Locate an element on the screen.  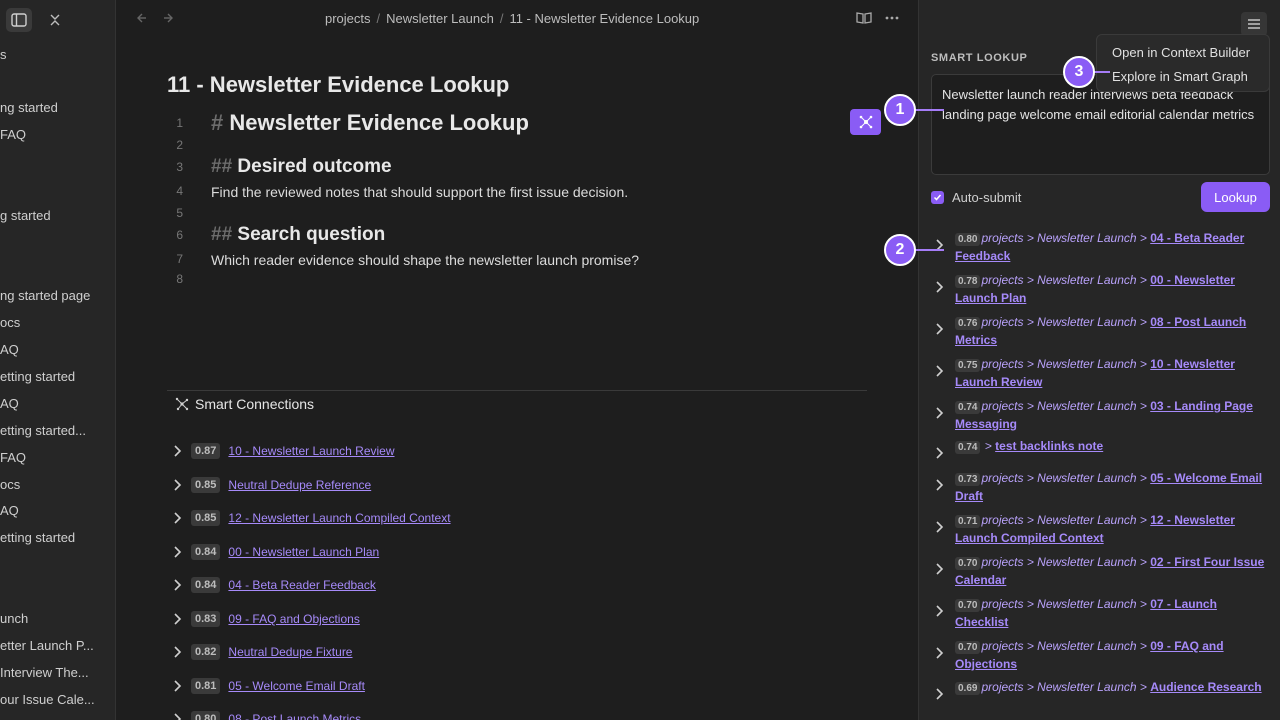
similarity-score: 0.83 is located at coordinates (206, 619).